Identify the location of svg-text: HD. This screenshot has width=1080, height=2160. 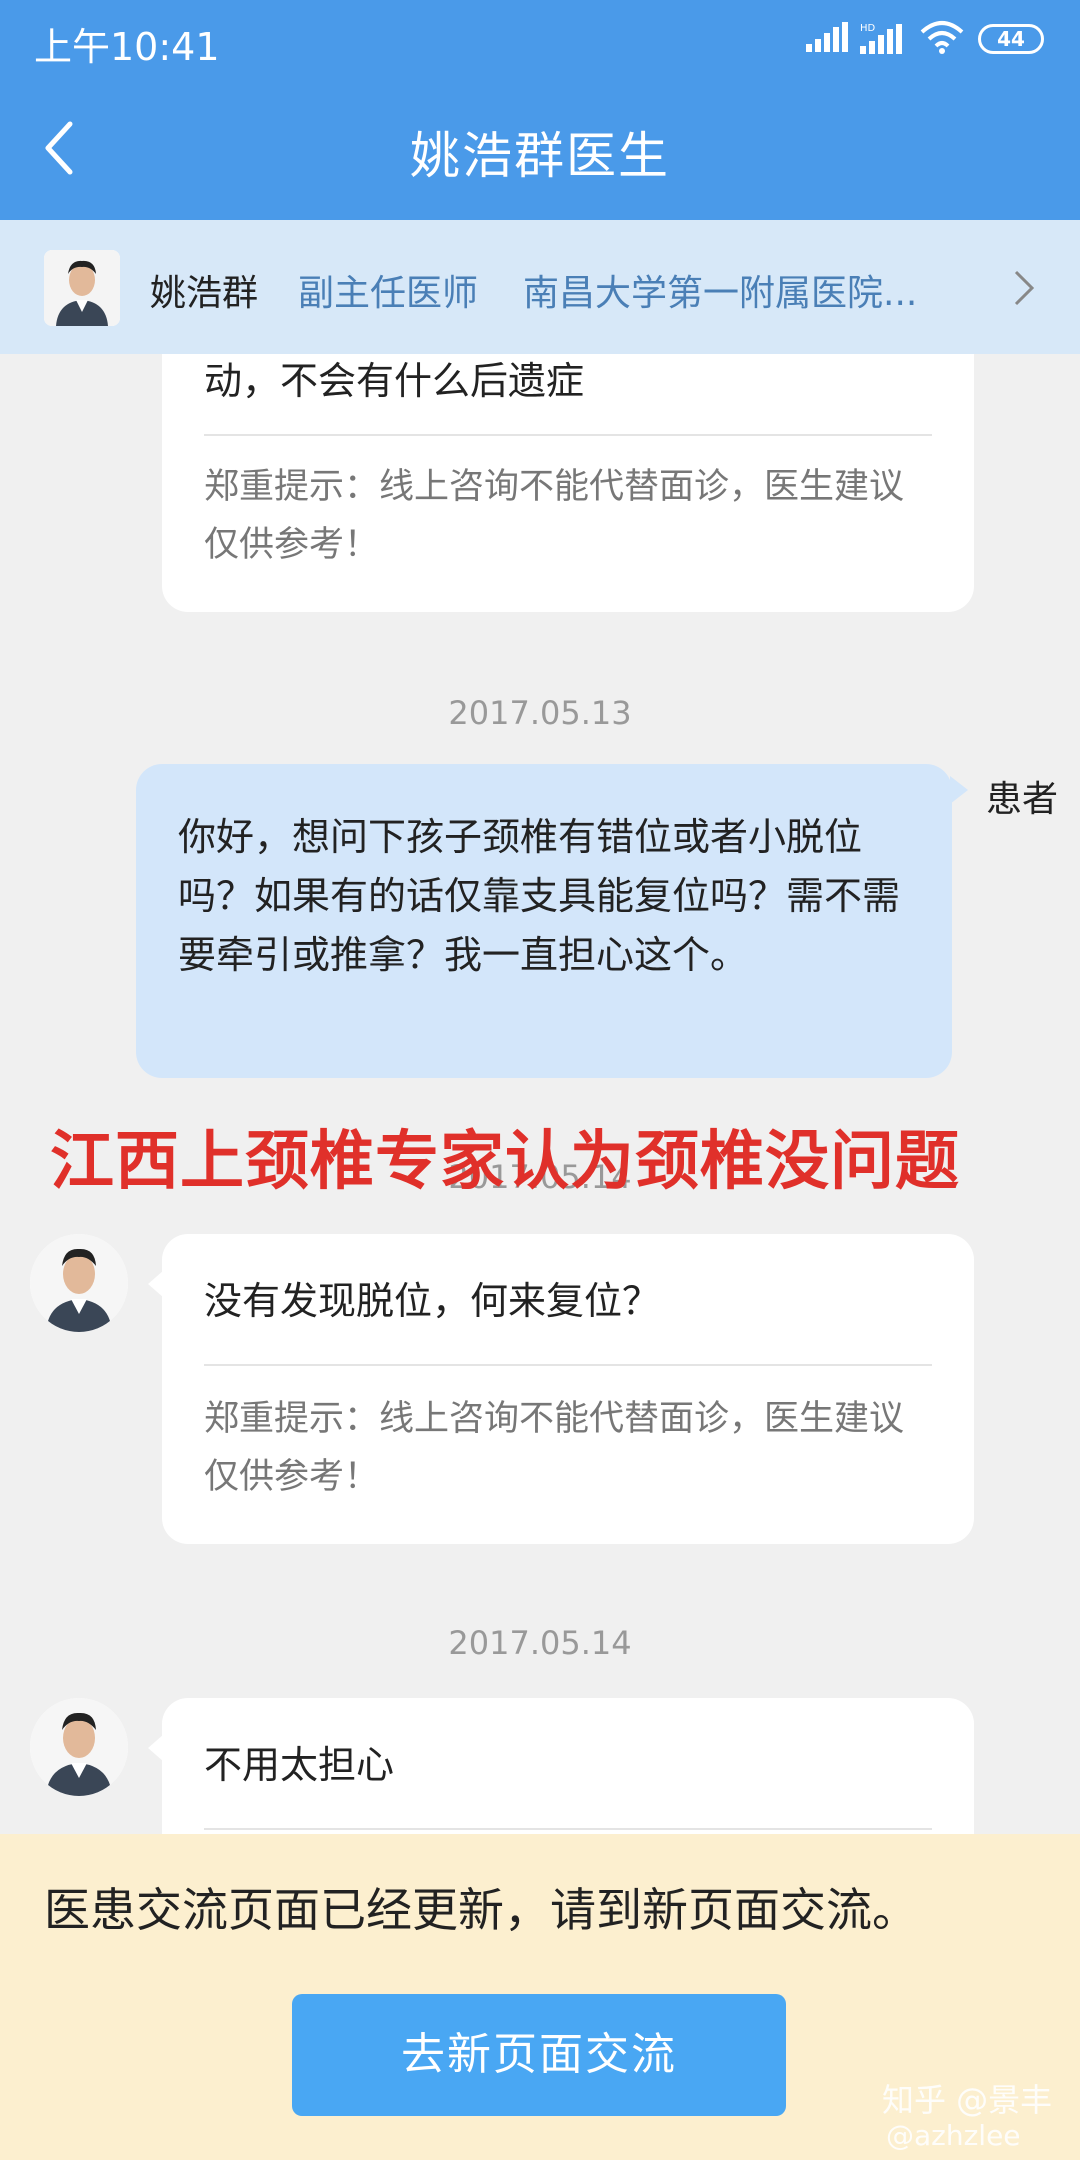
(868, 28).